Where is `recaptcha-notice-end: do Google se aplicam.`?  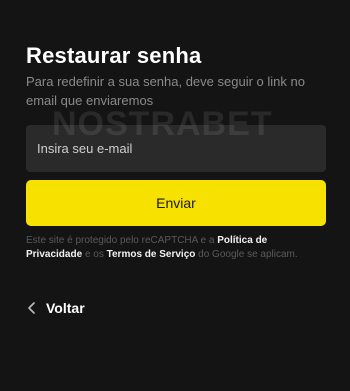
recaptcha-notice-end: do Google se aplicam. is located at coordinates (248, 254).